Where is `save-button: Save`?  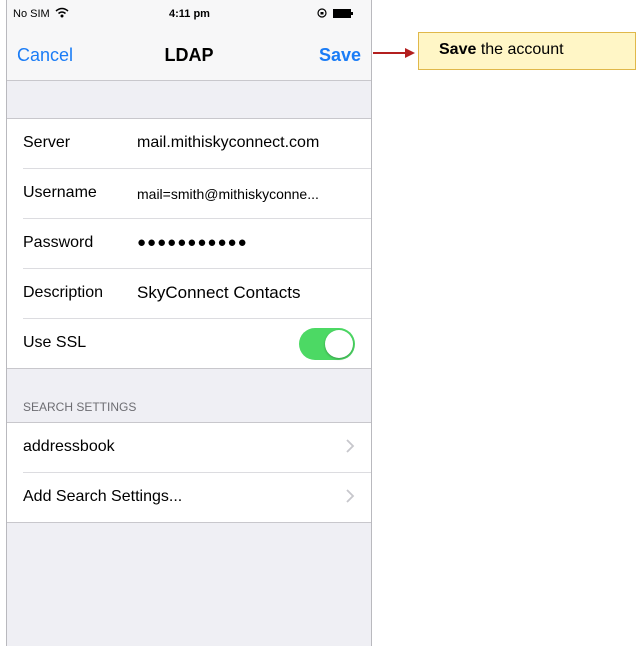 save-button: Save is located at coordinates (340, 55).